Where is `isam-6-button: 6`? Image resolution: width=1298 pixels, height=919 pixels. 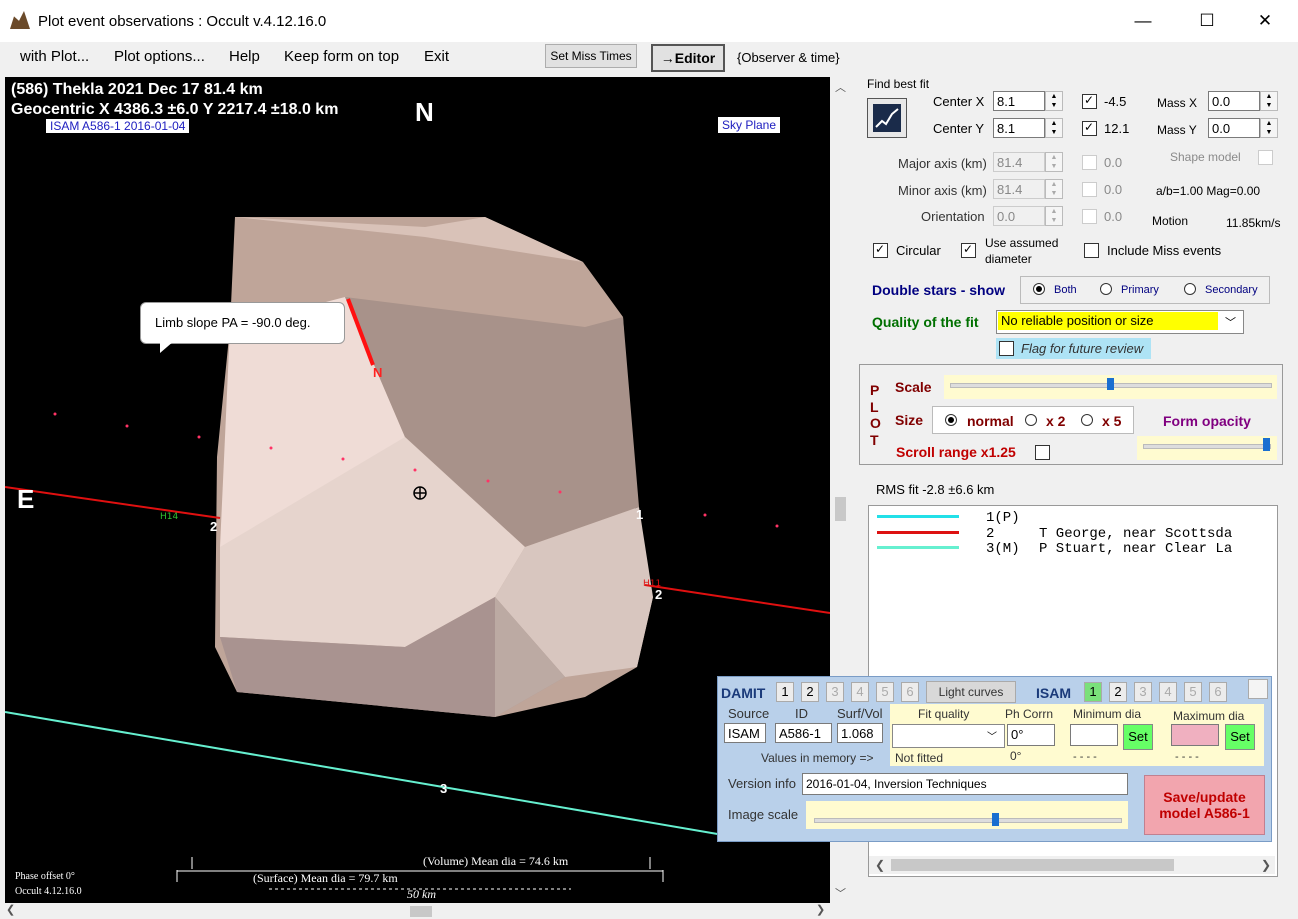
isam-6-button: 6 is located at coordinates (1218, 692).